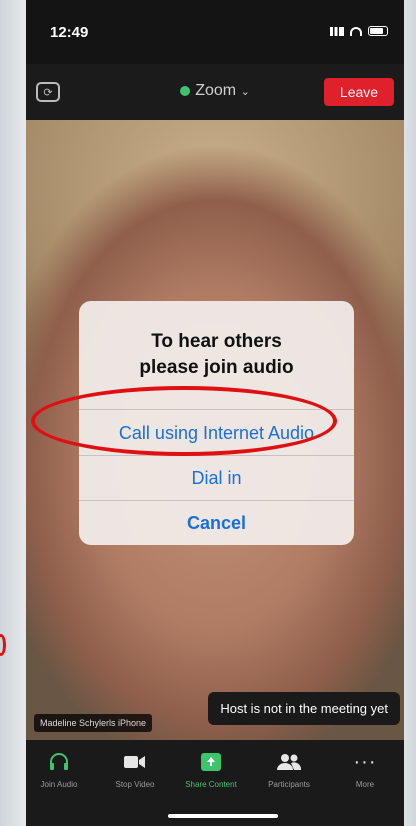  What do you see at coordinates (135, 784) in the screenshot?
I see `stop-video-label: Stop Video` at bounding box center [135, 784].